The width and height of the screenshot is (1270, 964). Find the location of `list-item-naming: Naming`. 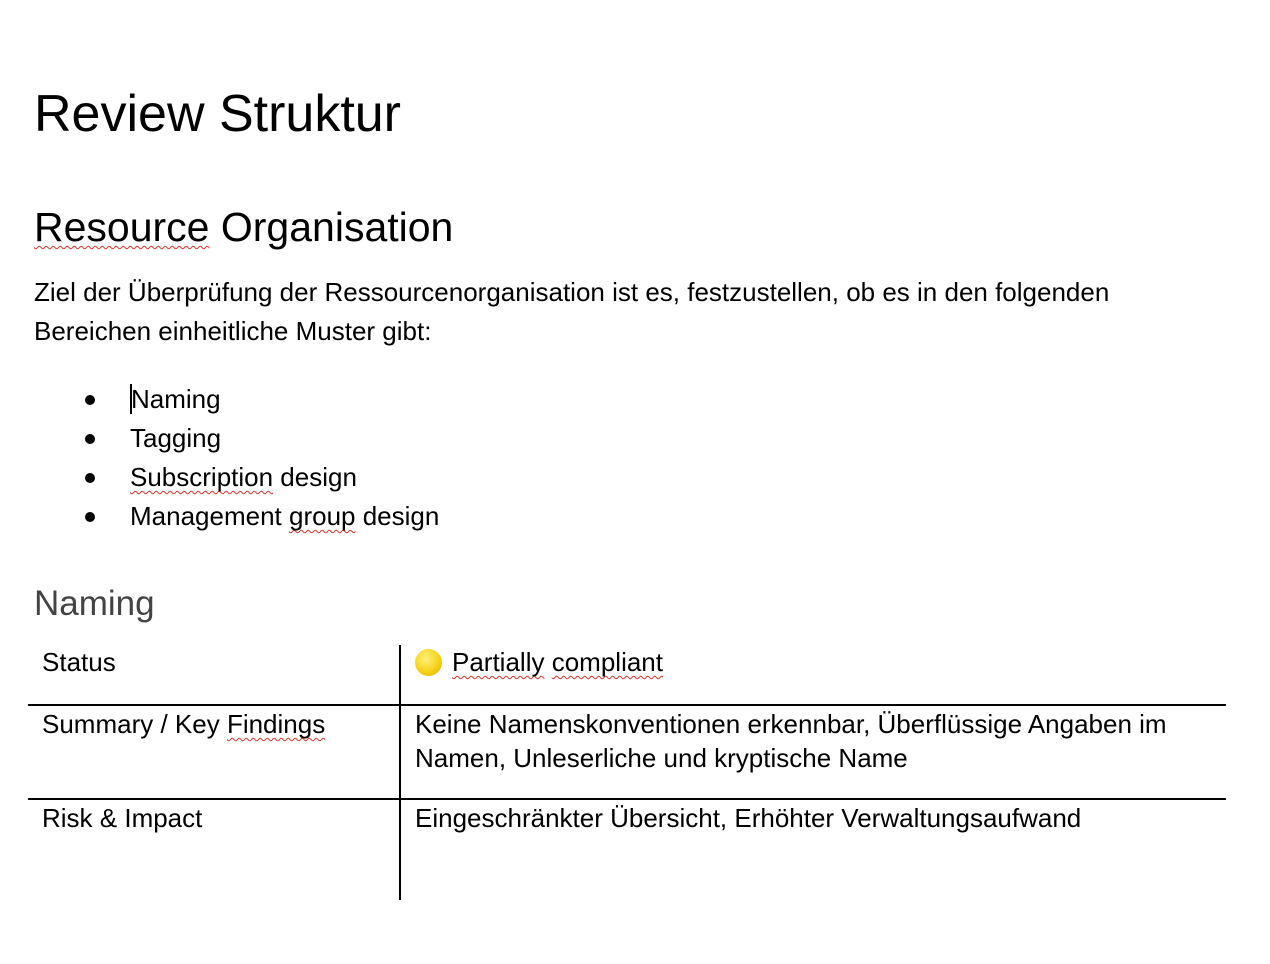

list-item-naming: Naming is located at coordinates (236, 399).